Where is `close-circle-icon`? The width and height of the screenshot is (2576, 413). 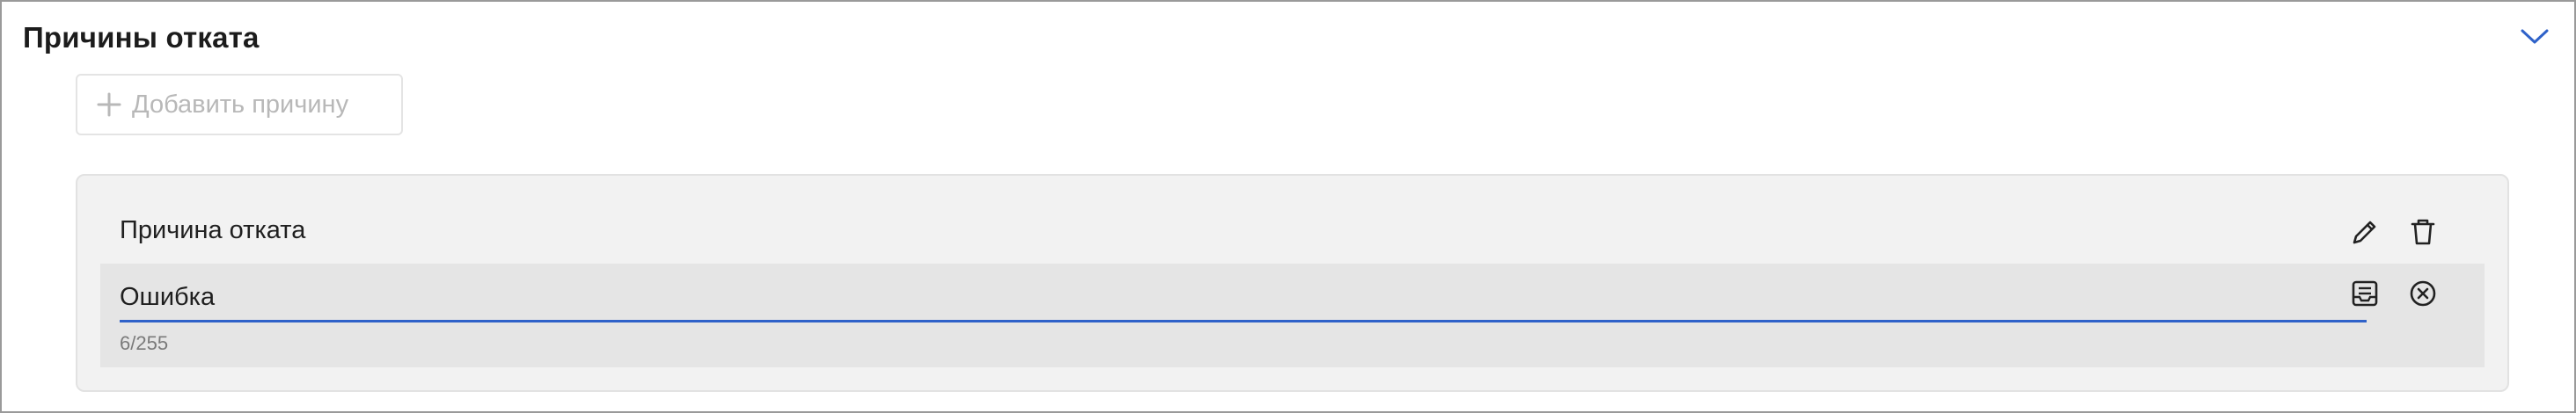 close-circle-icon is located at coordinates (2423, 293).